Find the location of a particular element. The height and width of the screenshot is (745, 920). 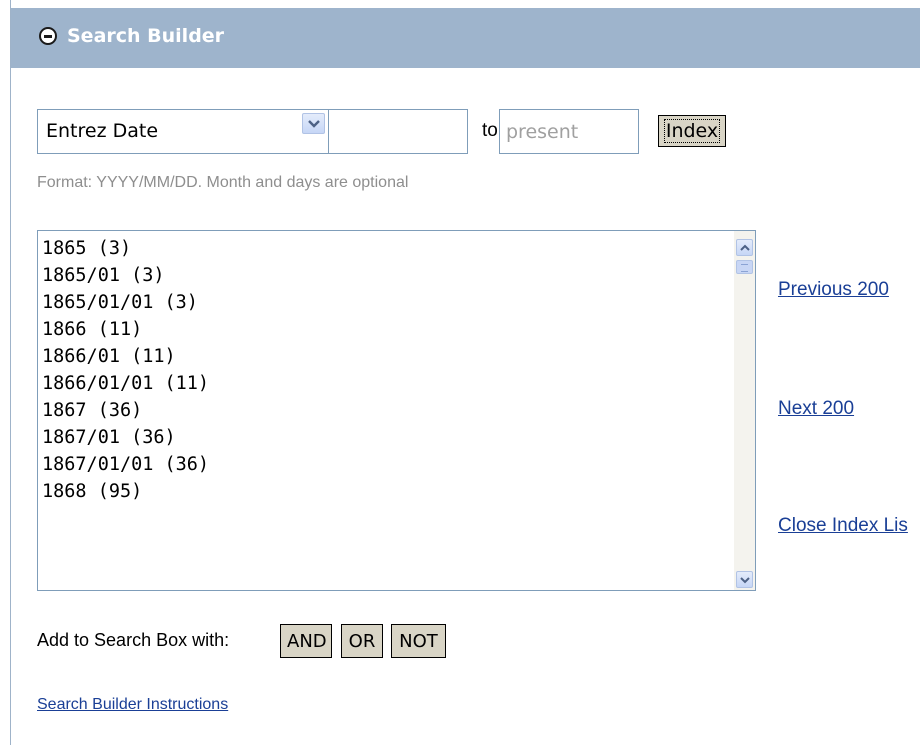

index-button-label: Index is located at coordinates (692, 131).